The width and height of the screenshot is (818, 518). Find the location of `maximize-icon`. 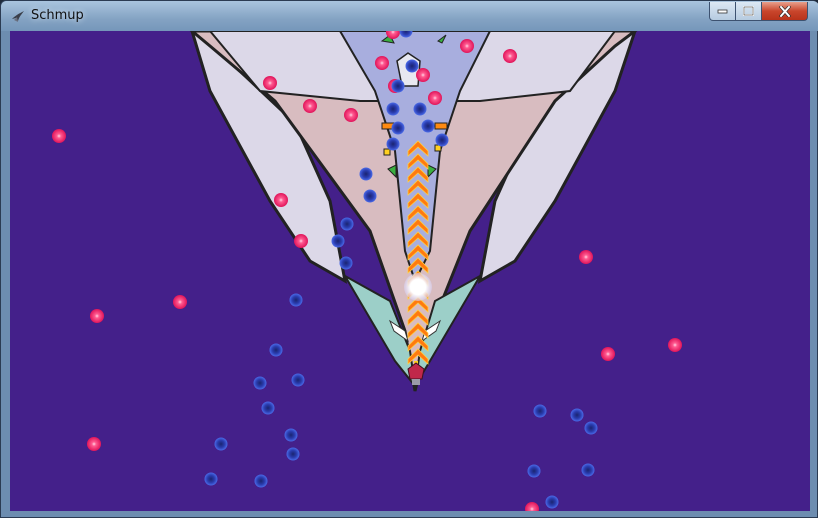

maximize-icon is located at coordinates (748, 11).